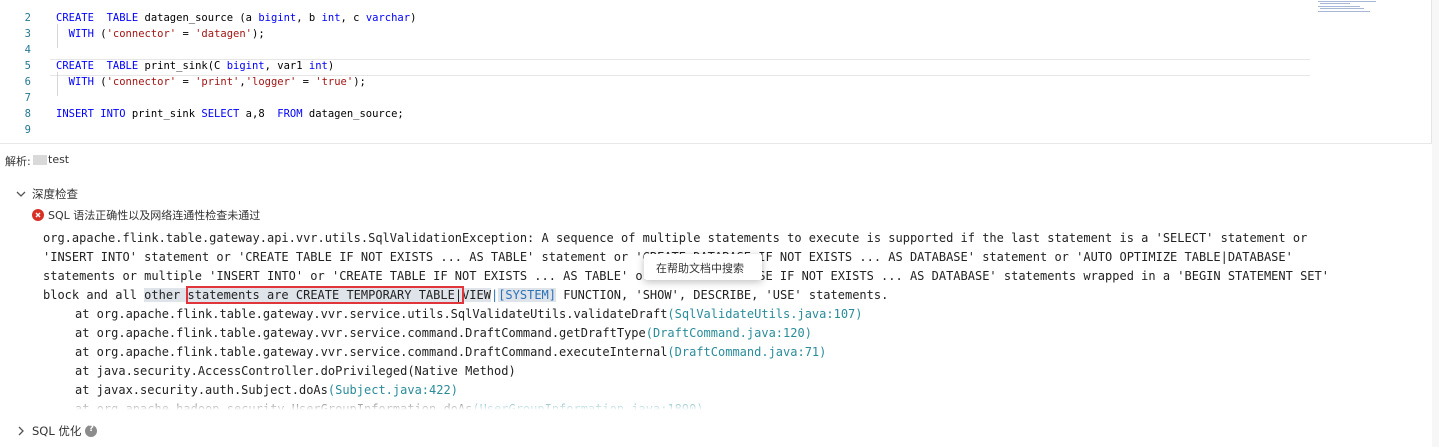  Describe the element at coordinates (660, 34) in the screenshot. I see `code-line: 3 WITH ('connector' = 'datagen');` at that location.